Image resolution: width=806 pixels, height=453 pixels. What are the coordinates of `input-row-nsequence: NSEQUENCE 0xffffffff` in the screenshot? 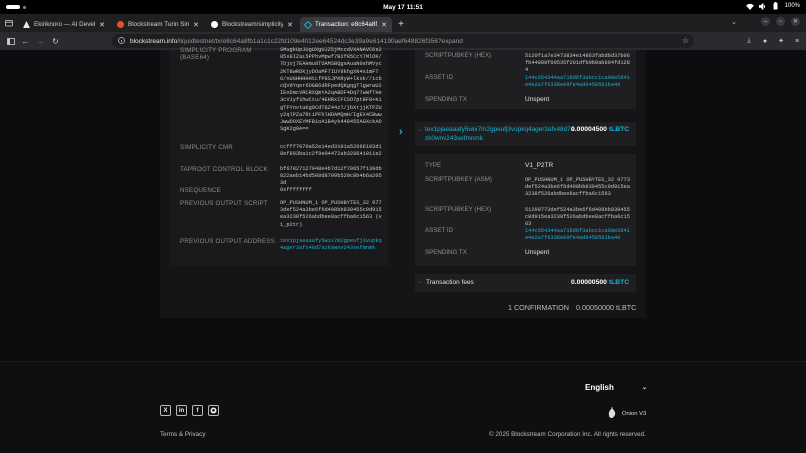 It's located at (283, 190).